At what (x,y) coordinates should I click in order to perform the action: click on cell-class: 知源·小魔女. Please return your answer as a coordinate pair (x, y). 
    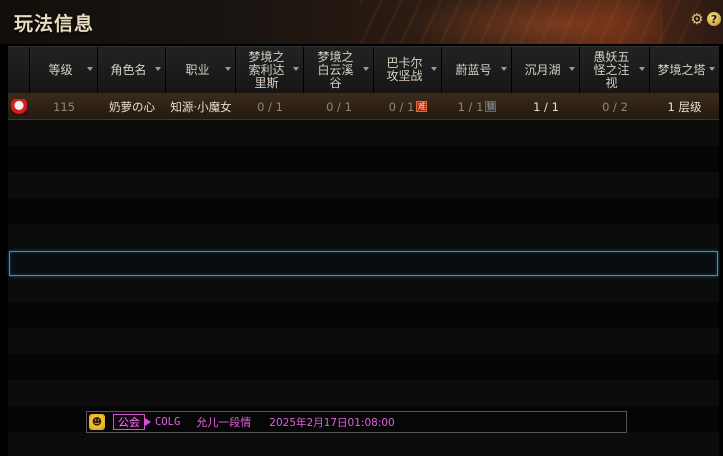
    Looking at the image, I should click on (201, 106).